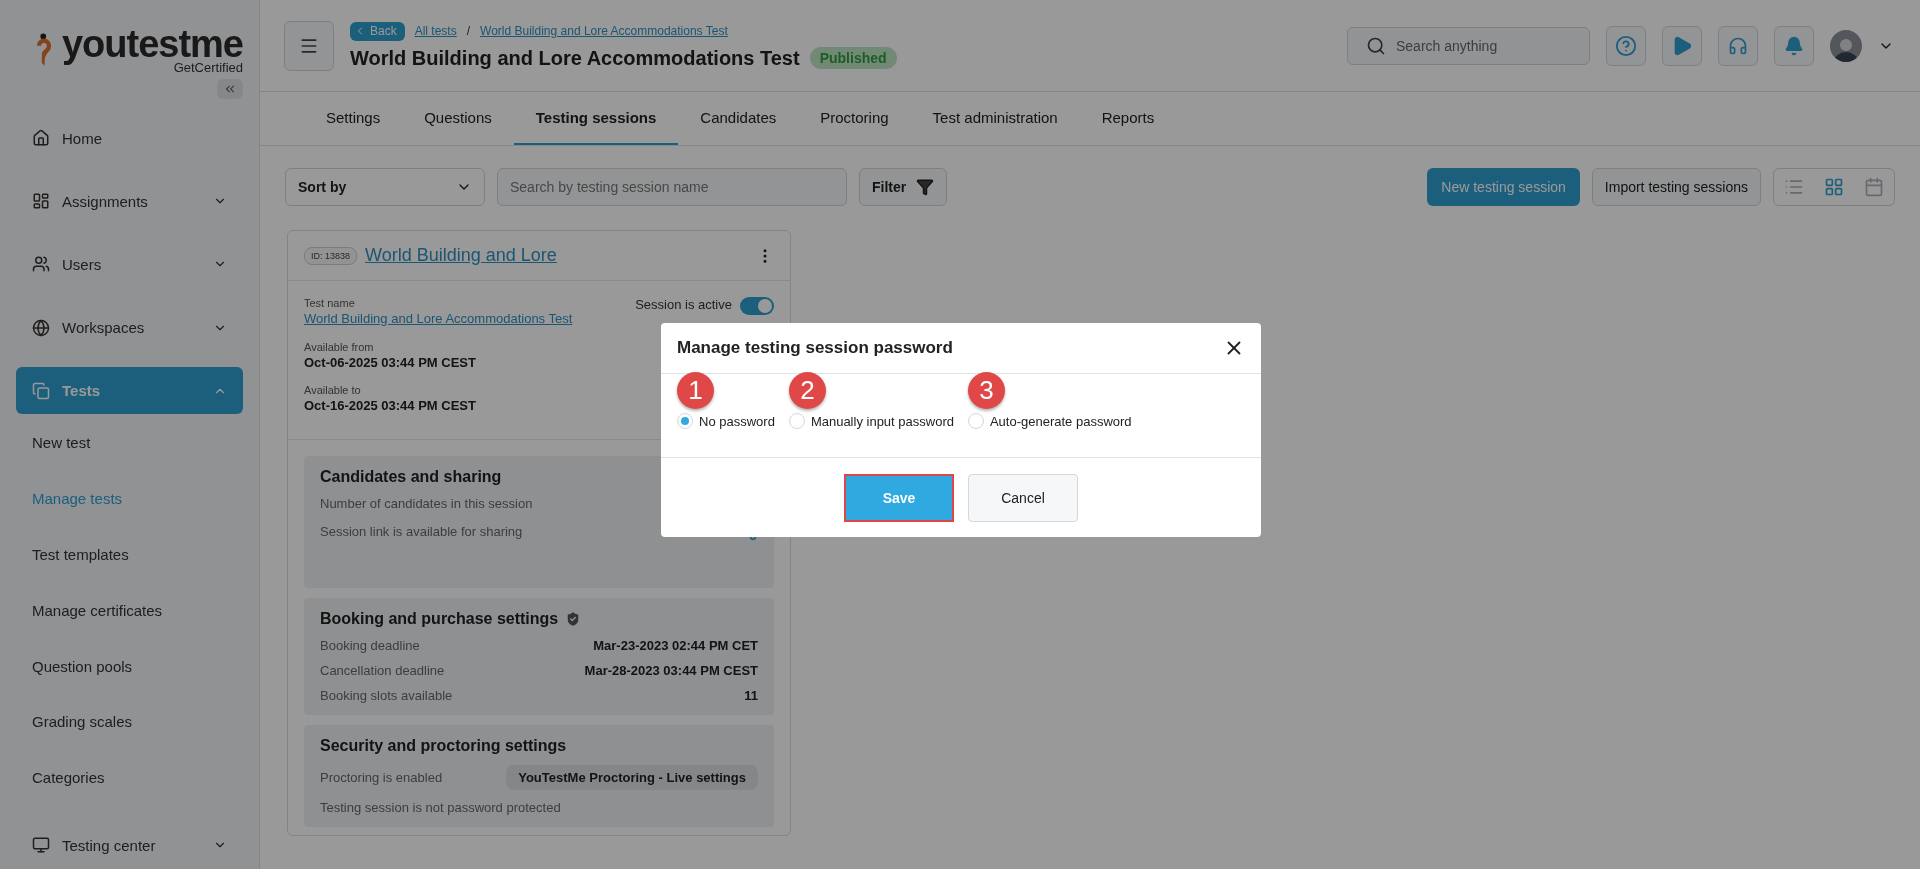  What do you see at coordinates (385, 187) in the screenshot?
I see `sort-dropdown: Sort by` at bounding box center [385, 187].